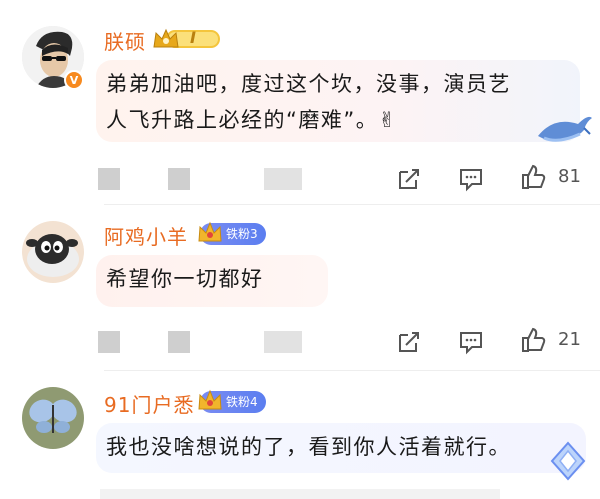 The image size is (600, 499). What do you see at coordinates (125, 40) in the screenshot?
I see `username: 朕硕` at bounding box center [125, 40].